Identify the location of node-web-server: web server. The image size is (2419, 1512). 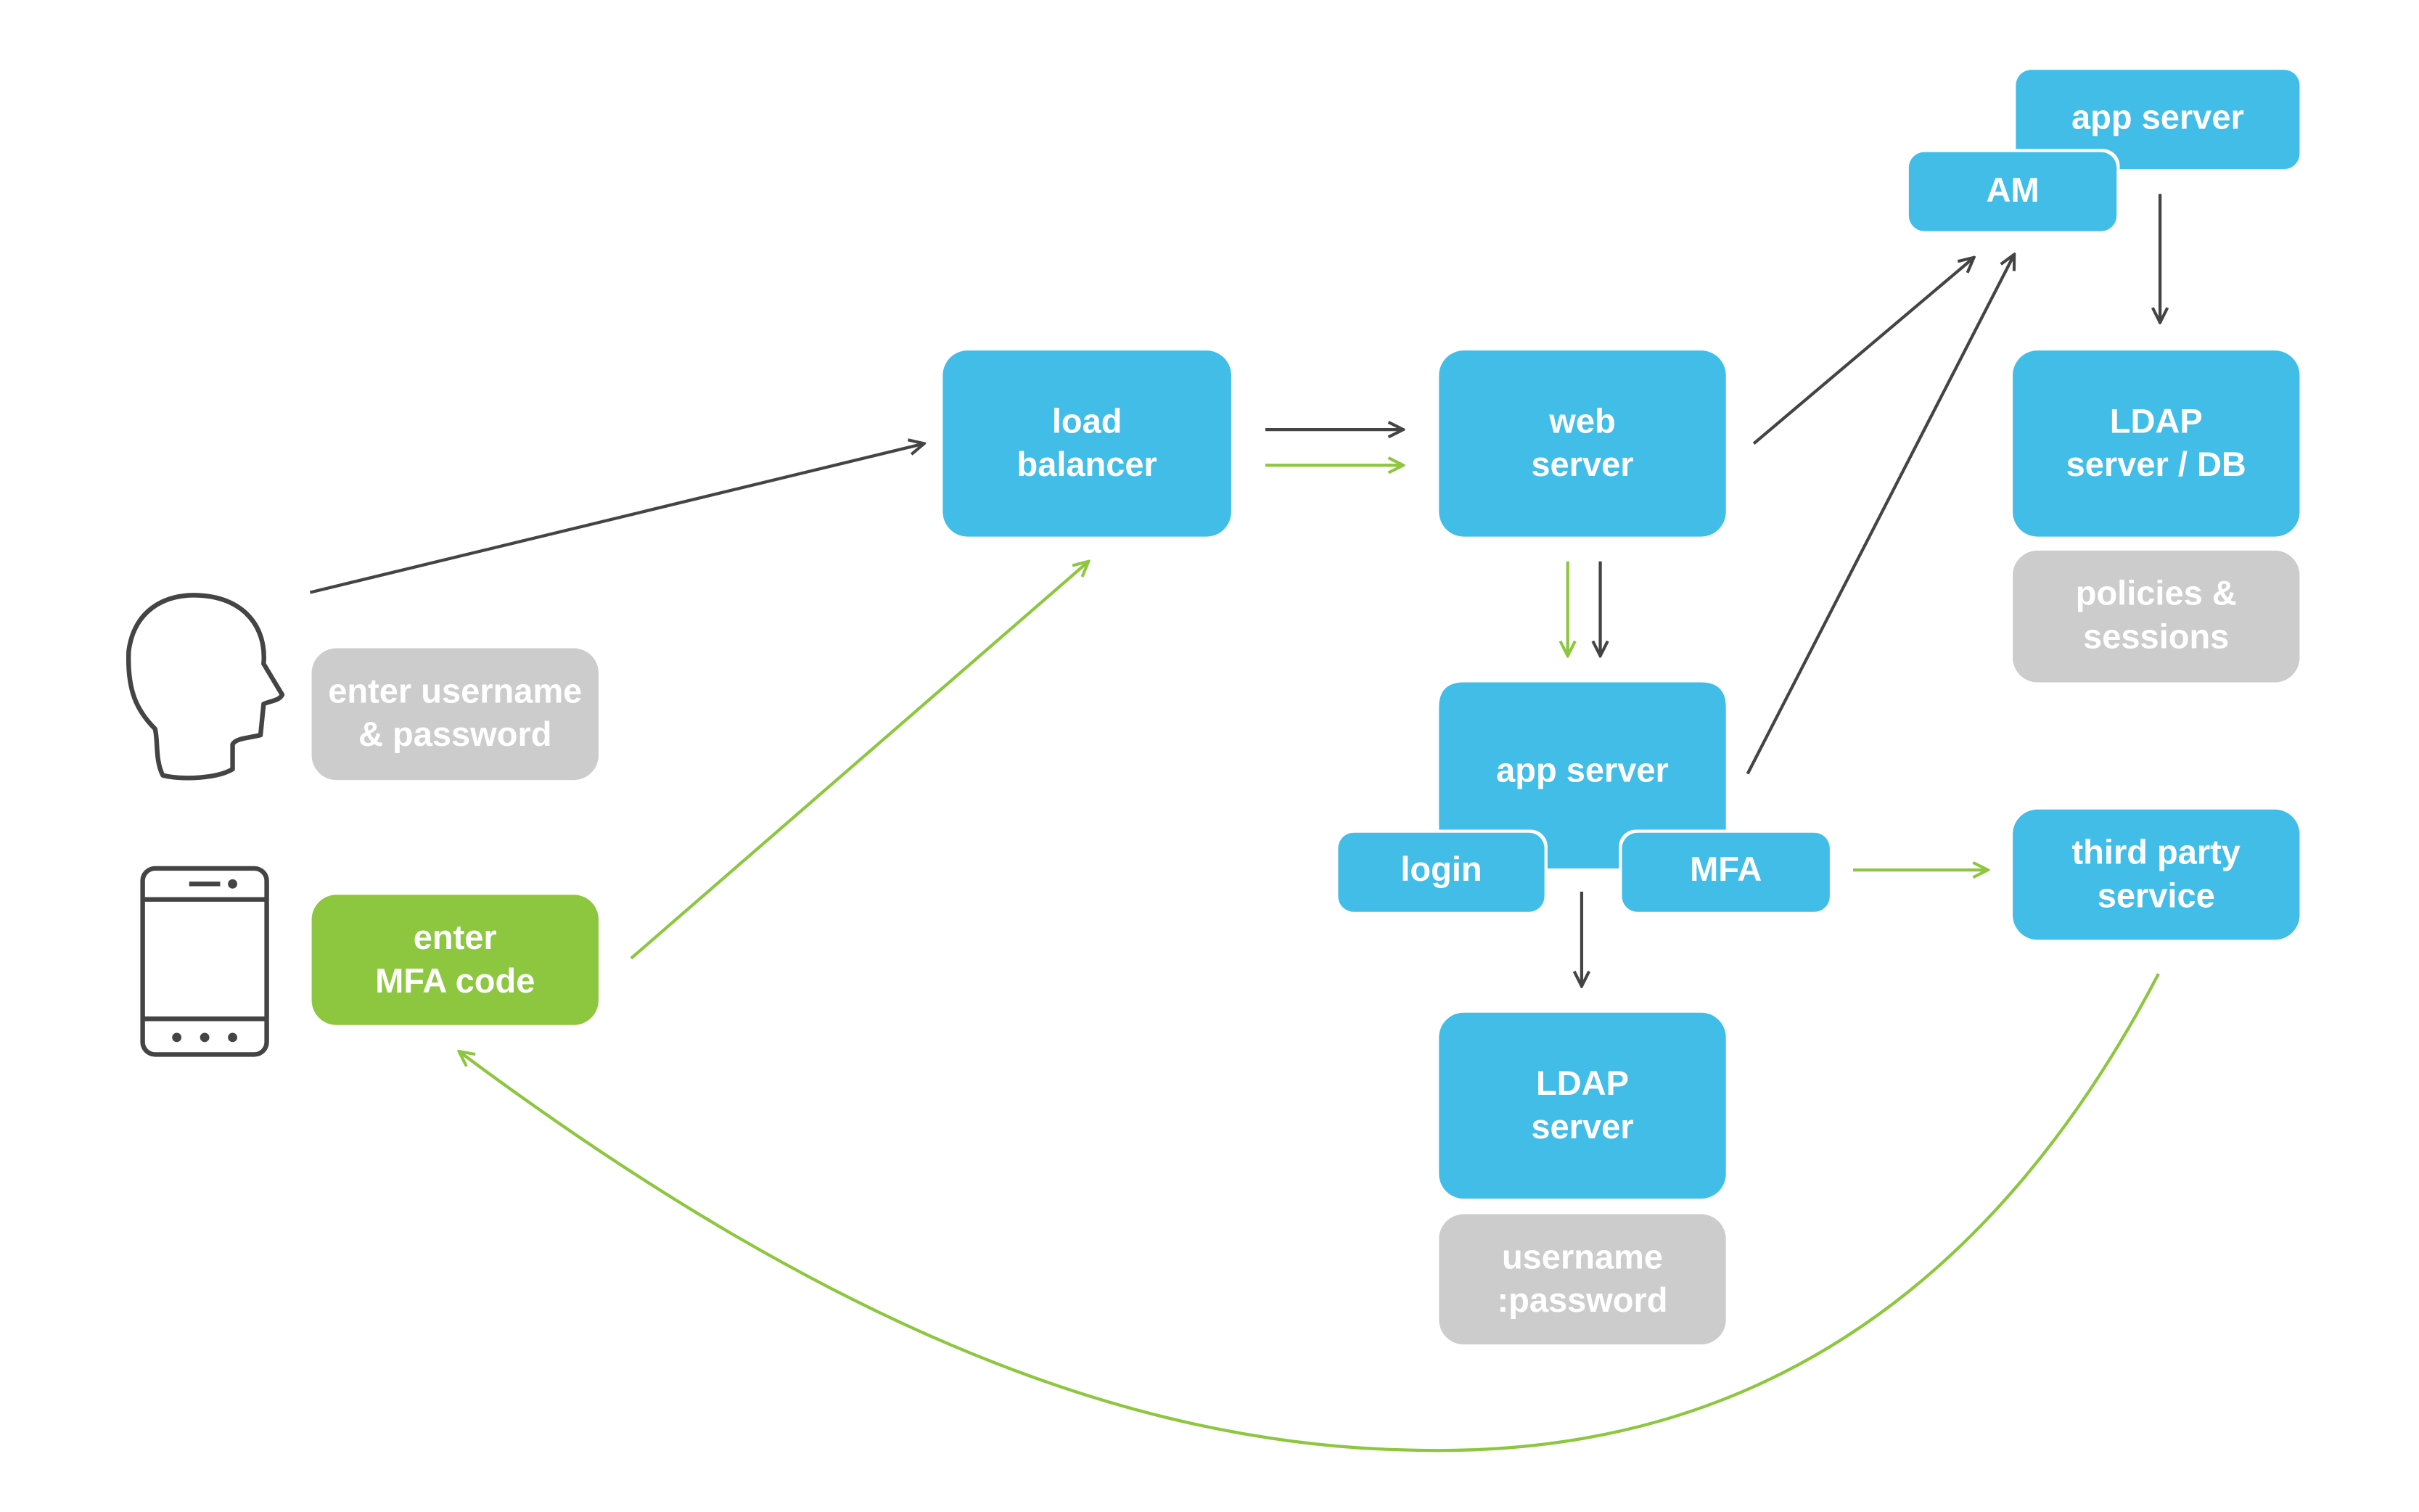
(1582, 444).